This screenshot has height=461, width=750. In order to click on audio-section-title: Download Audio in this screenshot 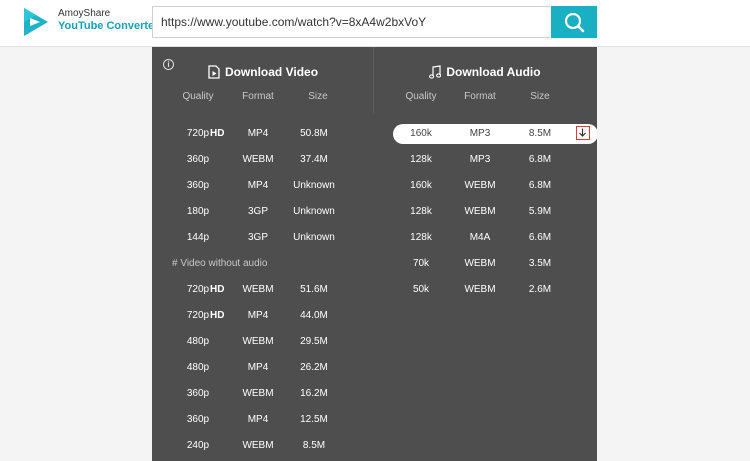, I will do `click(485, 71)`.